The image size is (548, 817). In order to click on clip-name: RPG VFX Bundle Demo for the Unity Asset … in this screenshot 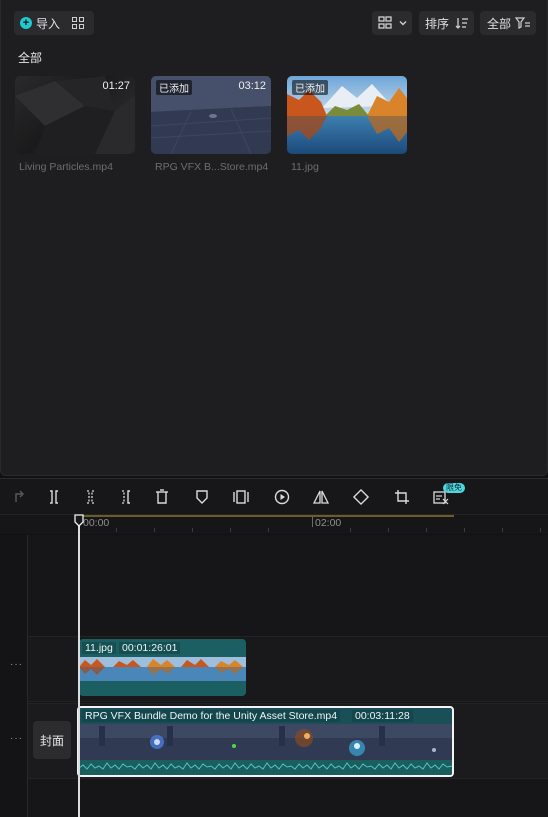, I will do `click(211, 716)`.